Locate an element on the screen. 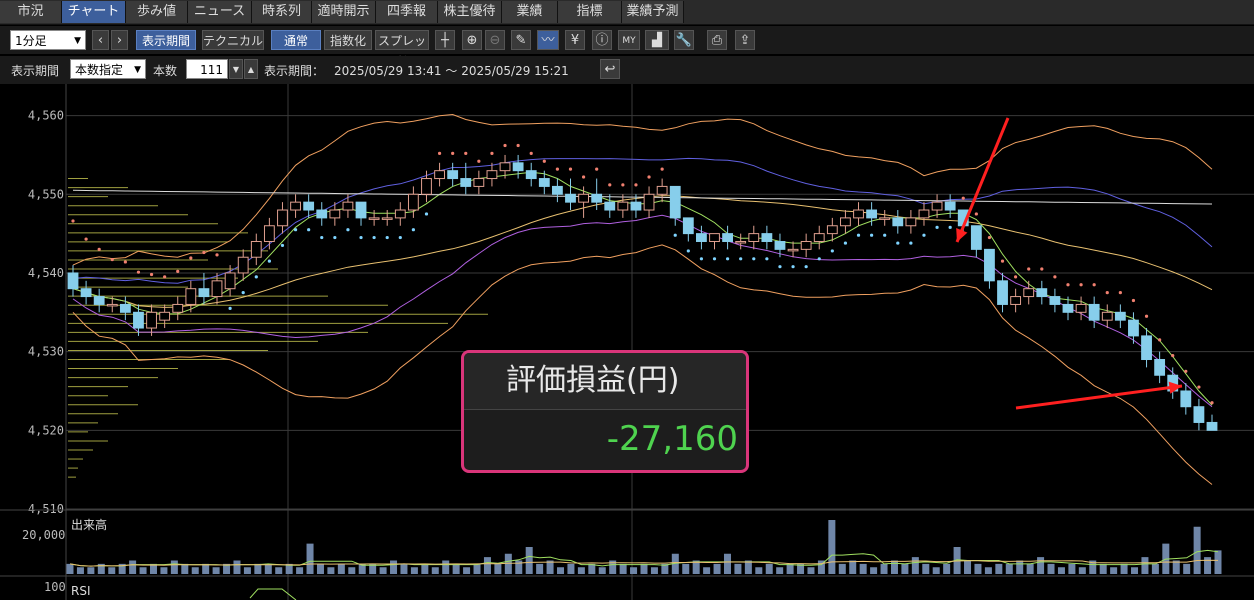 The width and height of the screenshot is (1254, 600). zoom-out-button: ⊖ is located at coordinates (495, 40).